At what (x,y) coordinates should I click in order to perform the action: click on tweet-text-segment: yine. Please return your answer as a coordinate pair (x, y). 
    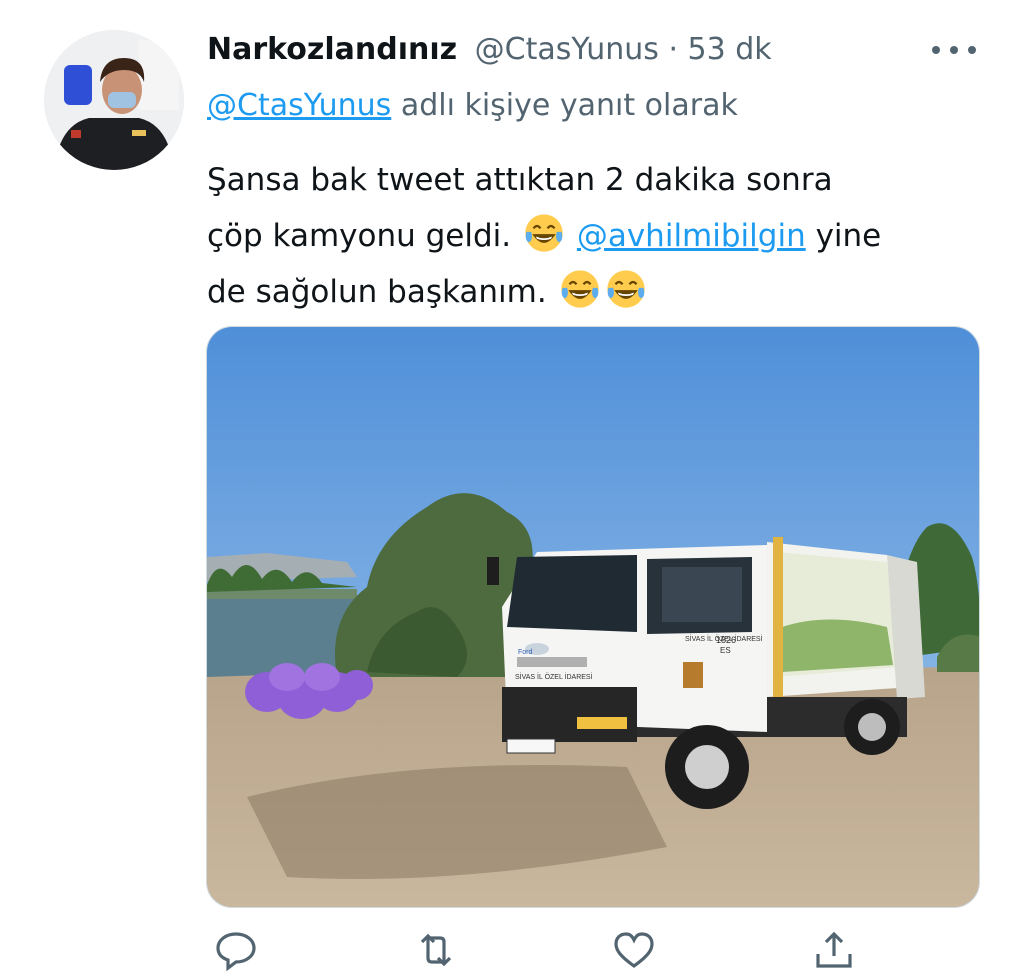
    Looking at the image, I should click on (843, 236).